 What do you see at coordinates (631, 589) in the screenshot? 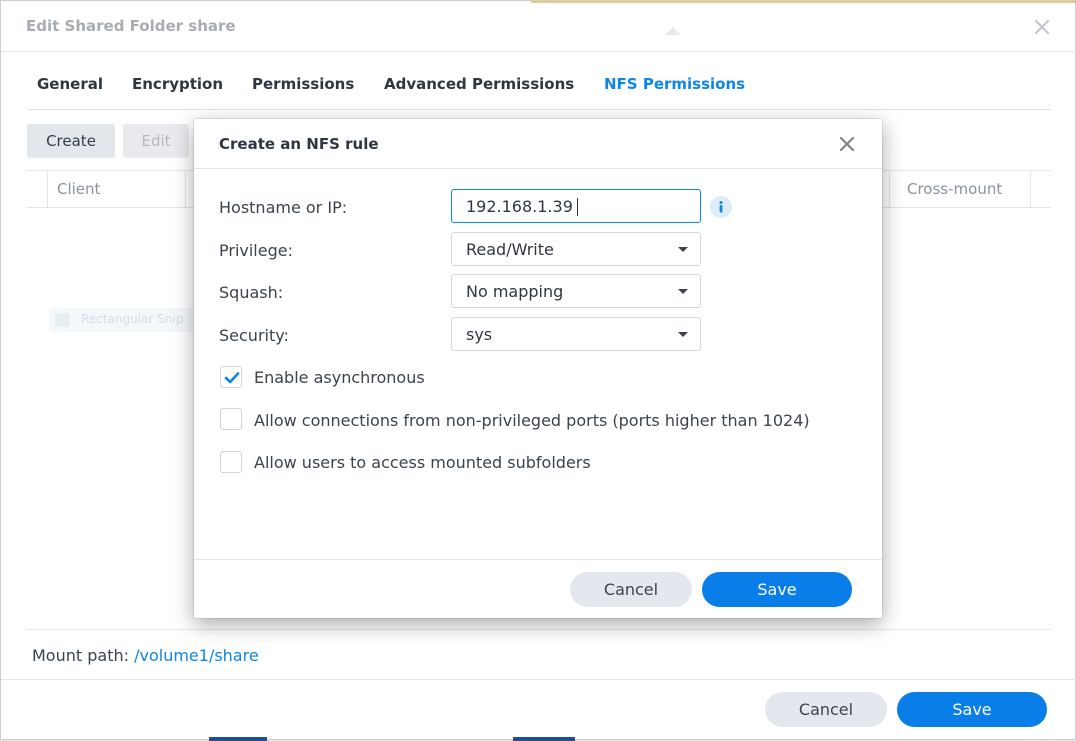
I see `dialog-cancel-button: Cancel` at bounding box center [631, 589].